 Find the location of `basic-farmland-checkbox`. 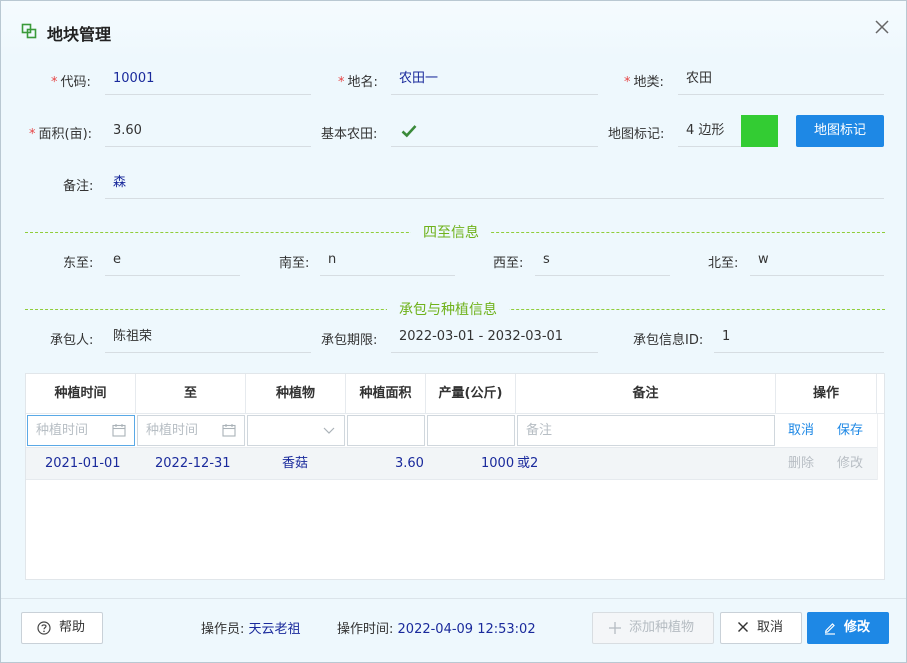

basic-farmland-checkbox is located at coordinates (494, 131).